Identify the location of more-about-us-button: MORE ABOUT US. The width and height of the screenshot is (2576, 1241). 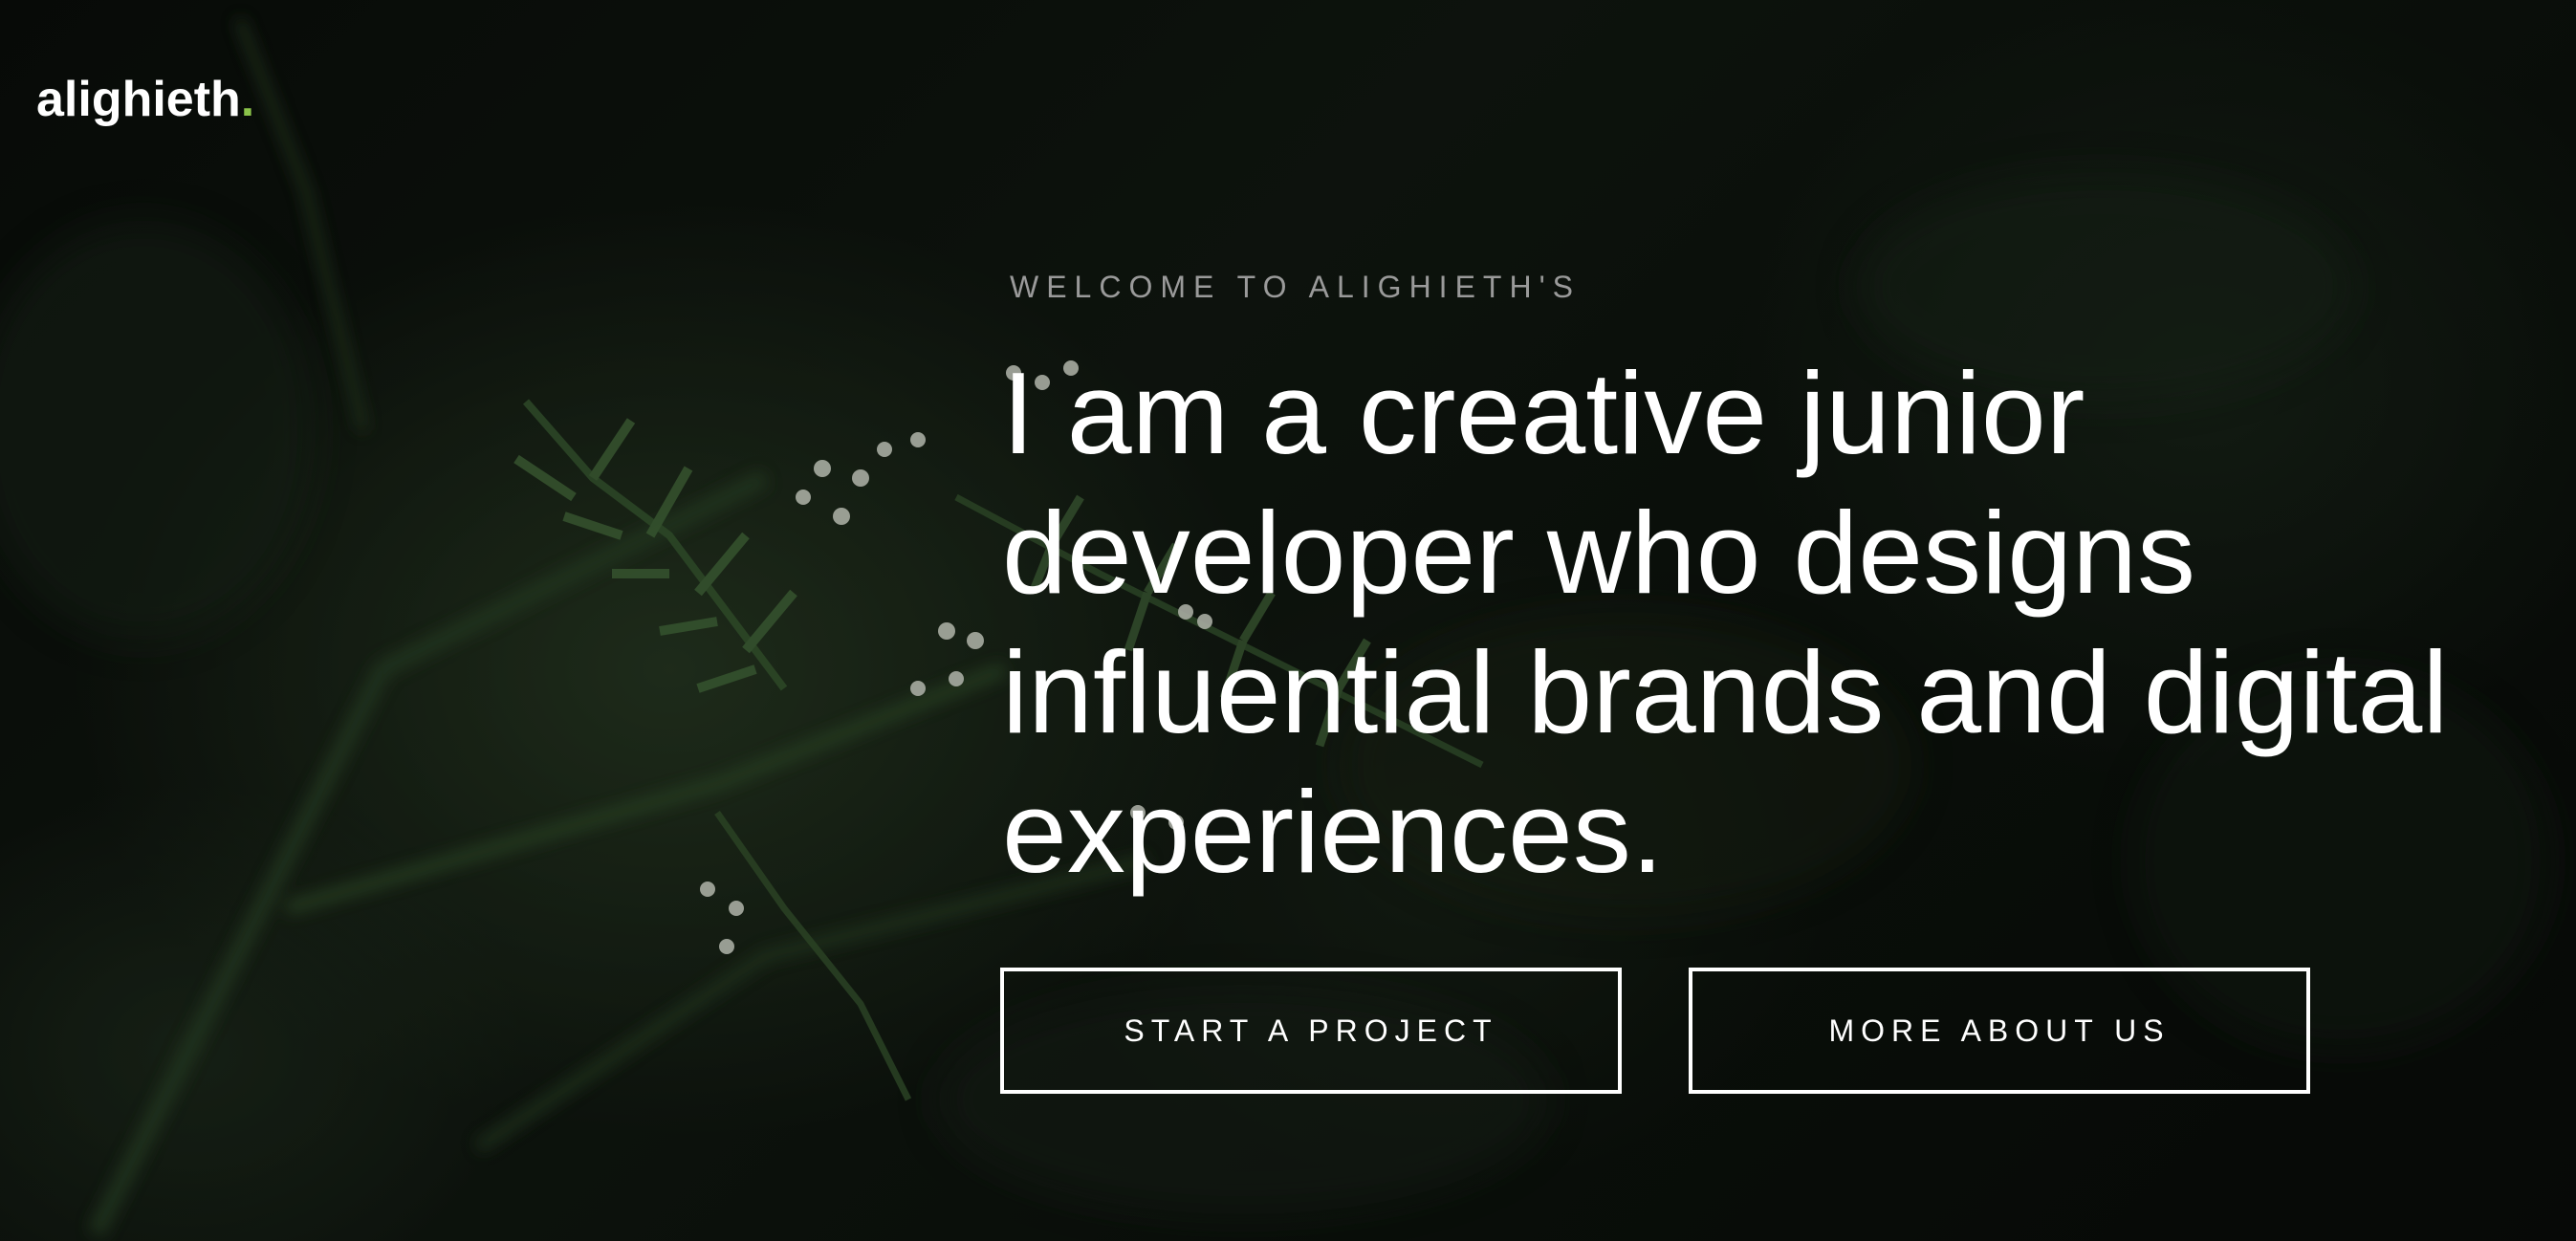
(1999, 1031).